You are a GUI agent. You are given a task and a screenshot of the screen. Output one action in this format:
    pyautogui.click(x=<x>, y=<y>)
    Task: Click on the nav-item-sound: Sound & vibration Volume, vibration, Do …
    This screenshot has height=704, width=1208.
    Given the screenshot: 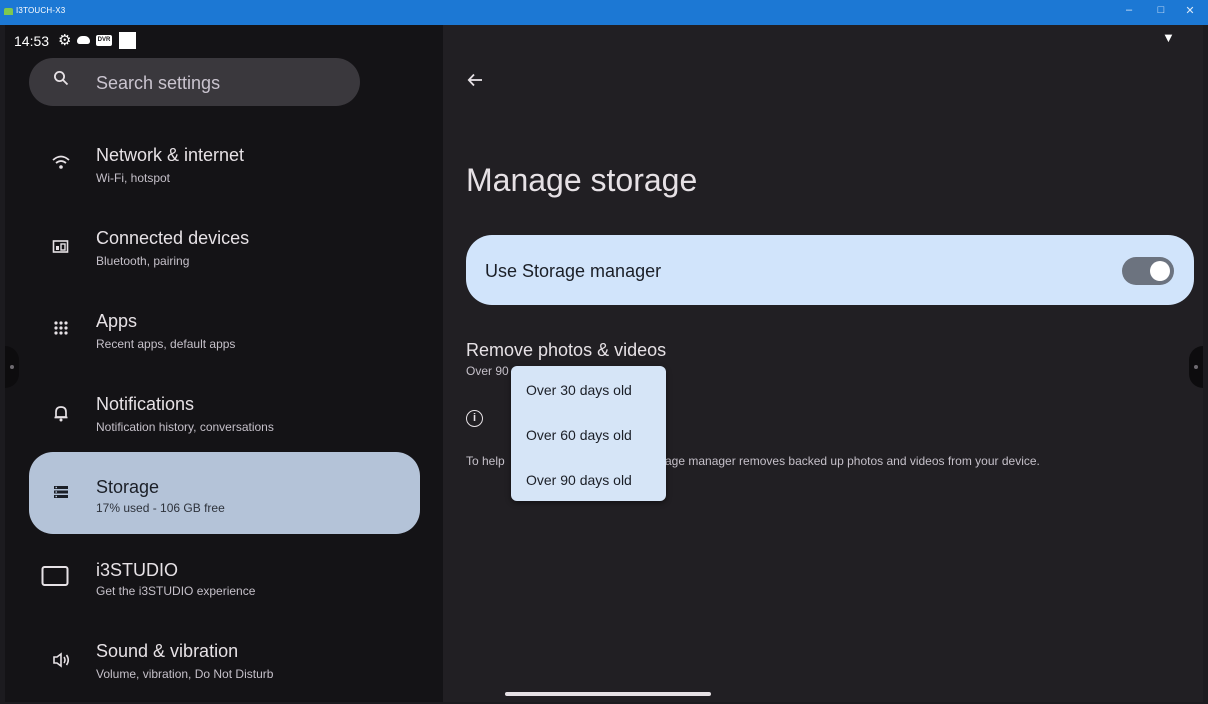 What is the action you would take?
    pyautogui.click(x=224, y=663)
    